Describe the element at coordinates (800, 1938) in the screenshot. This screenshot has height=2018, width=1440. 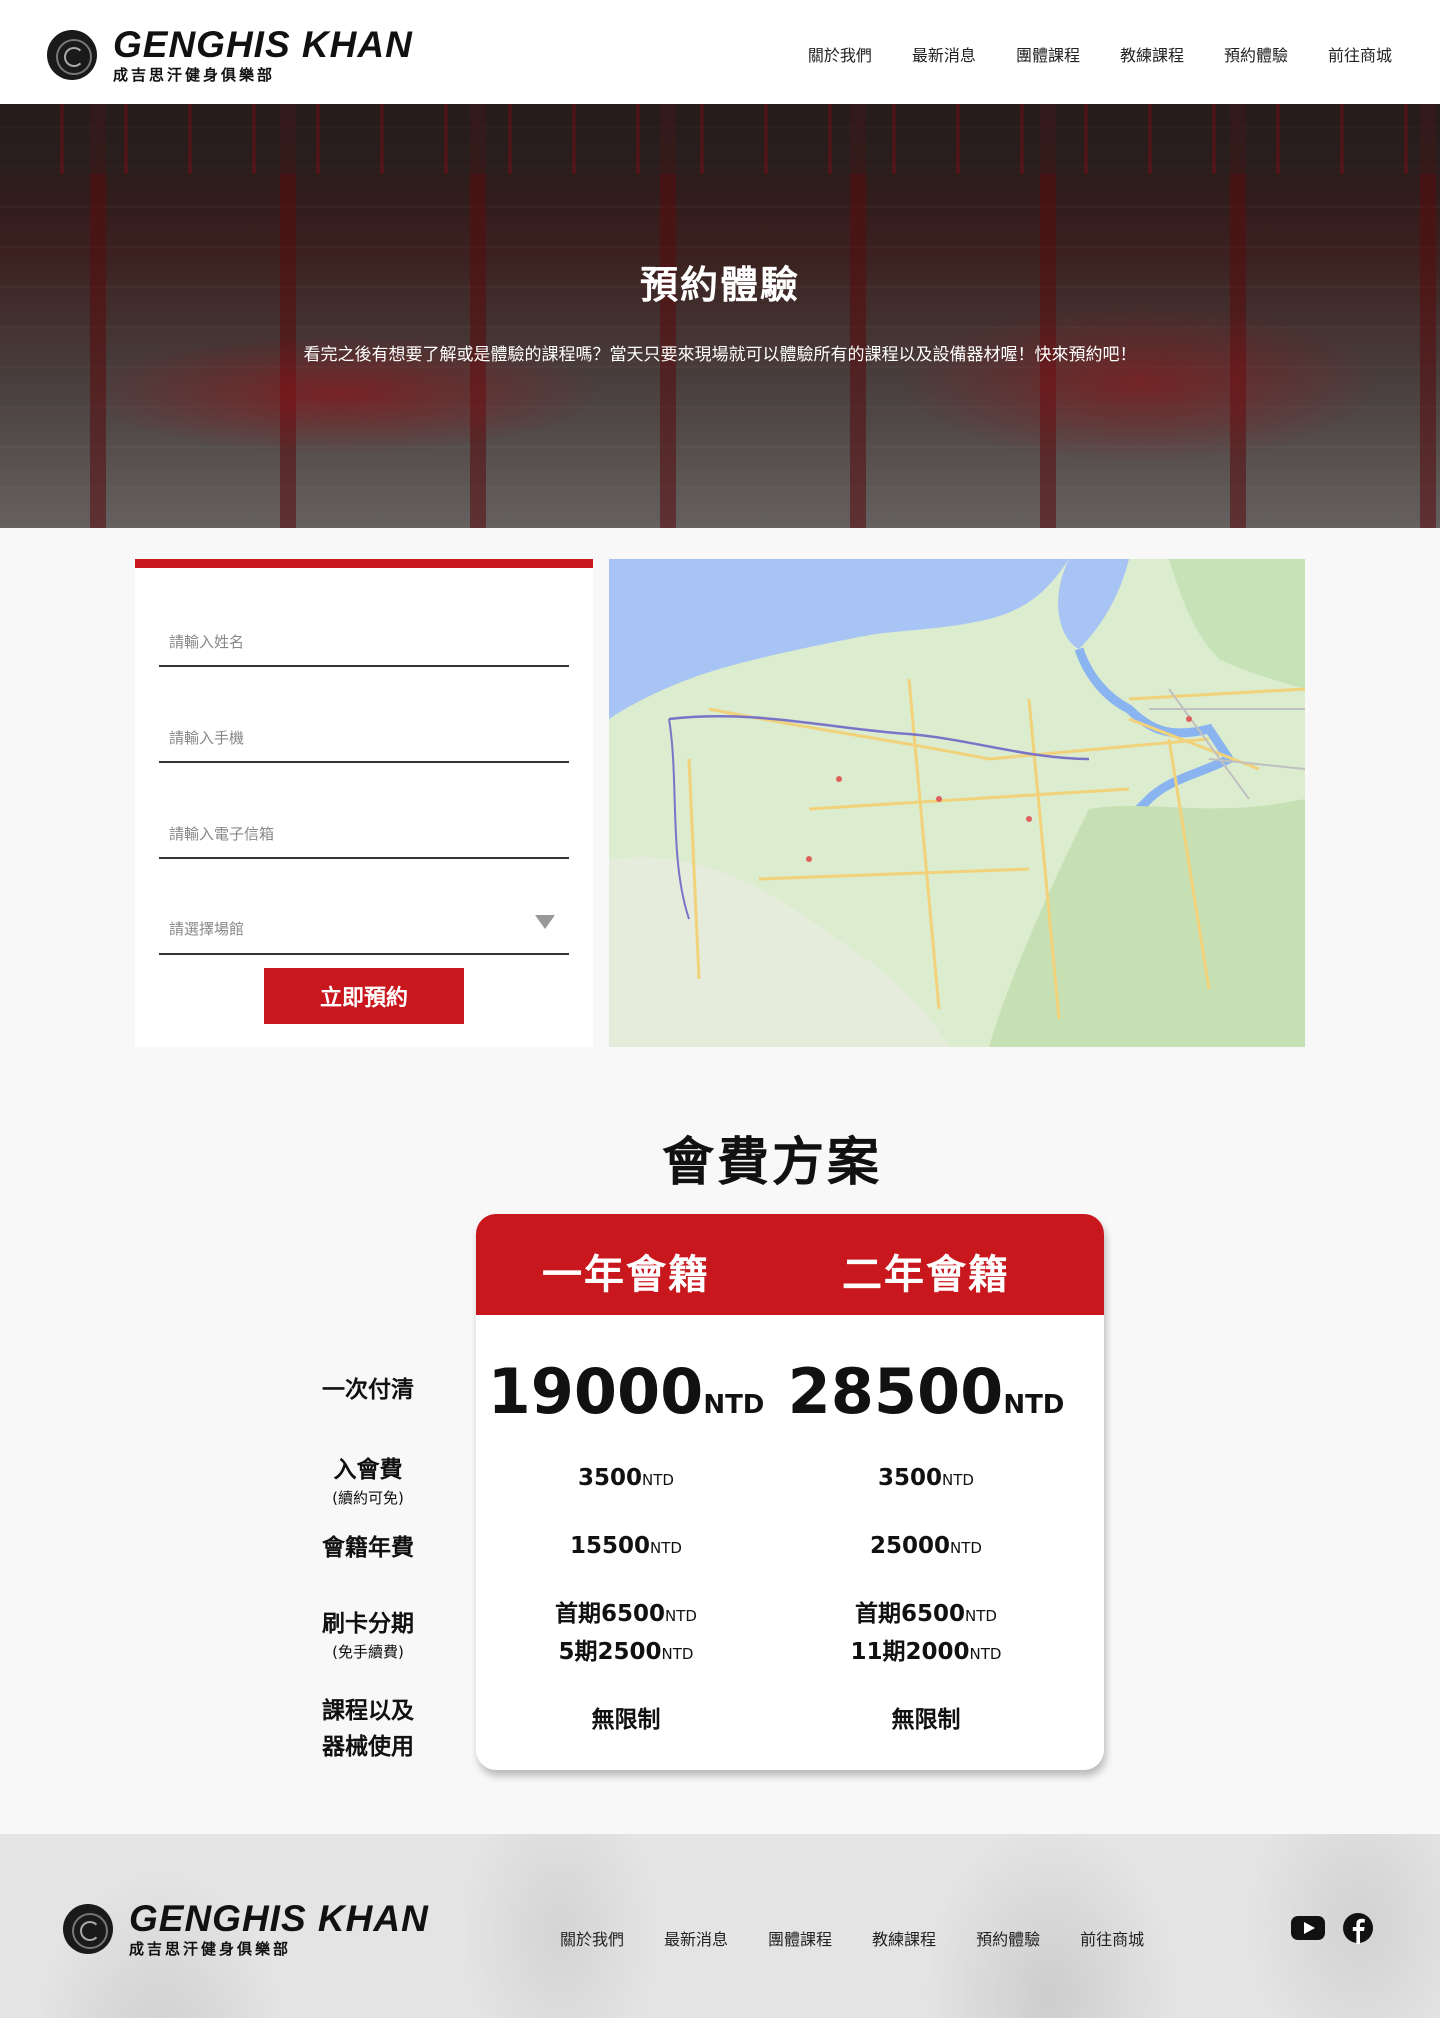
I see `footer-nav-group-classes: 團體課程` at that location.